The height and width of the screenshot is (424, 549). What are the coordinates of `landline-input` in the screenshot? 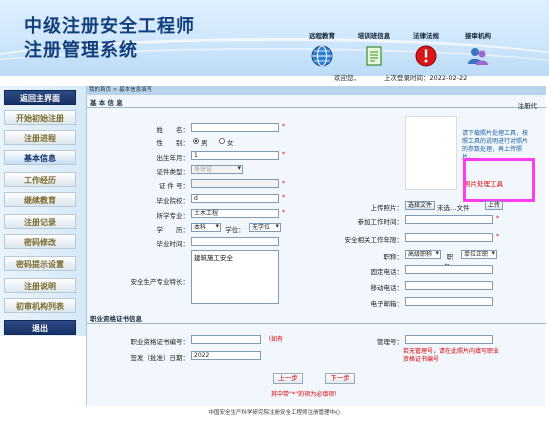 It's located at (449, 269).